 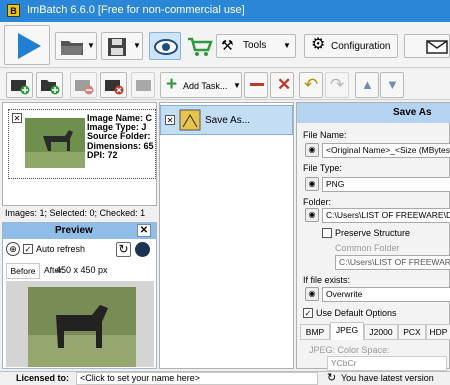 I want to click on version-status: You have latest version, so click(x=387, y=378).